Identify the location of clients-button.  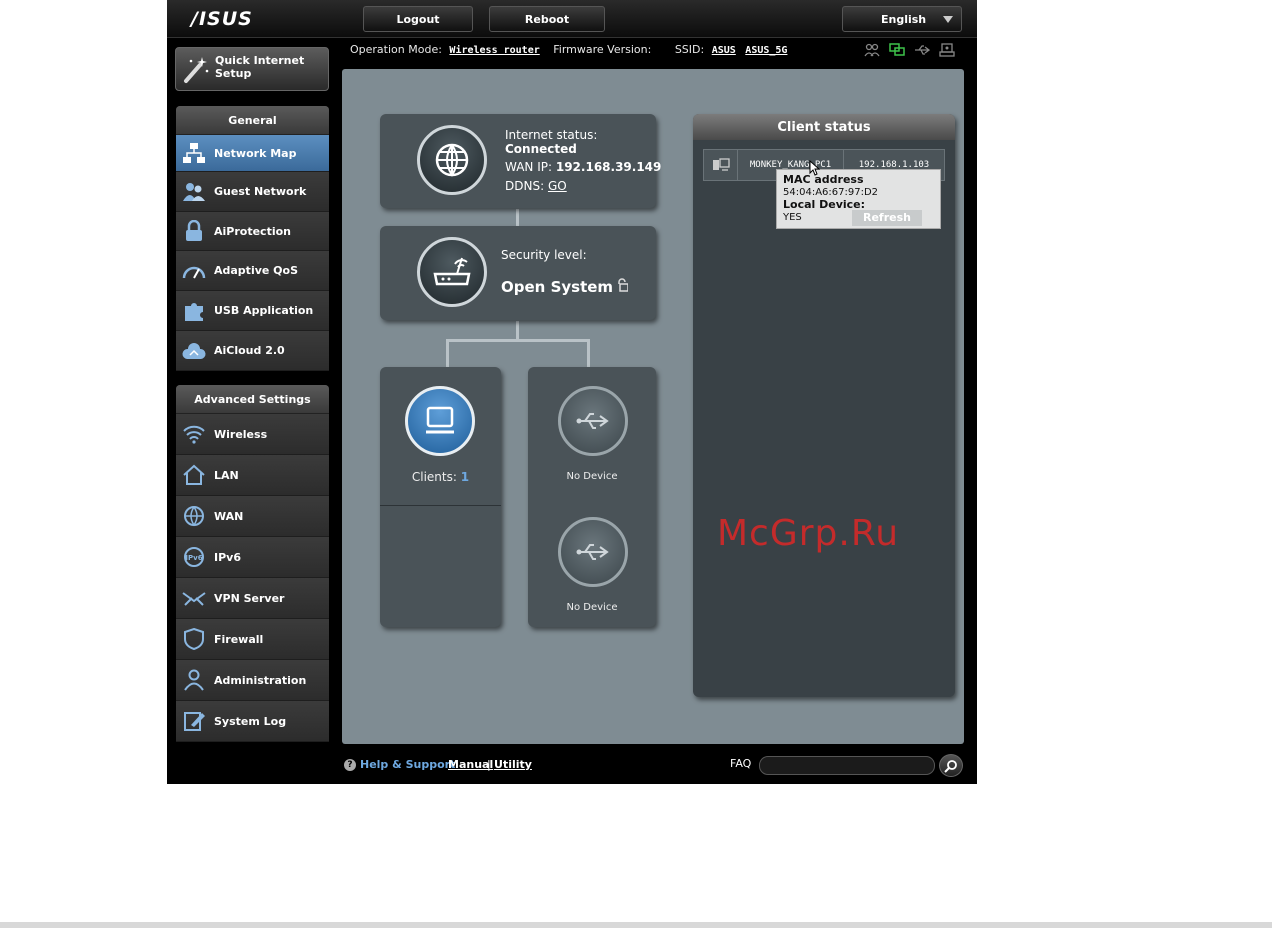
(440, 421).